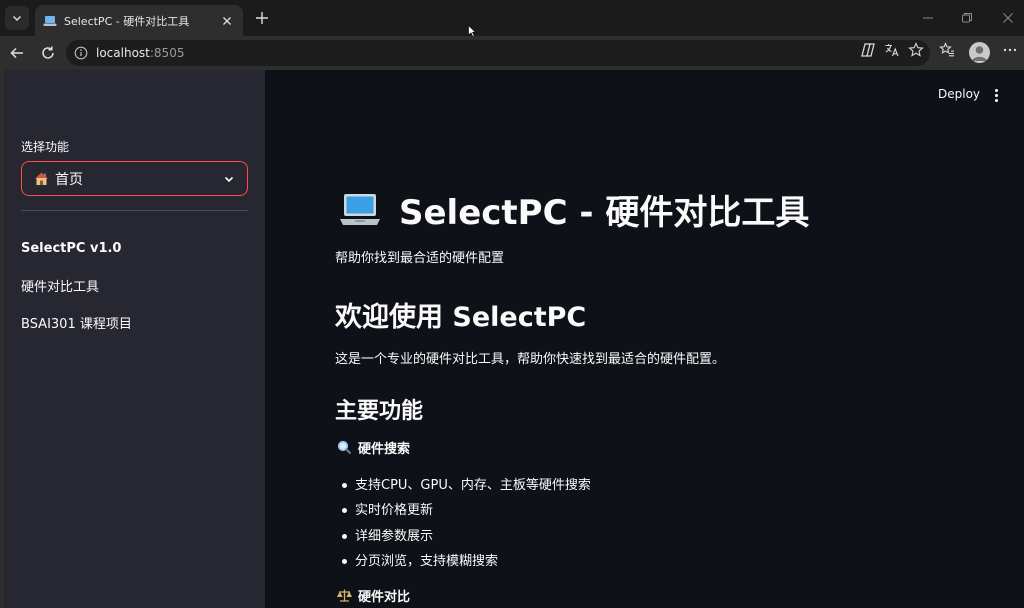 This screenshot has width=1024, height=608. What do you see at coordinates (379, 411) in the screenshot?
I see `features-heading: 主要功能` at bounding box center [379, 411].